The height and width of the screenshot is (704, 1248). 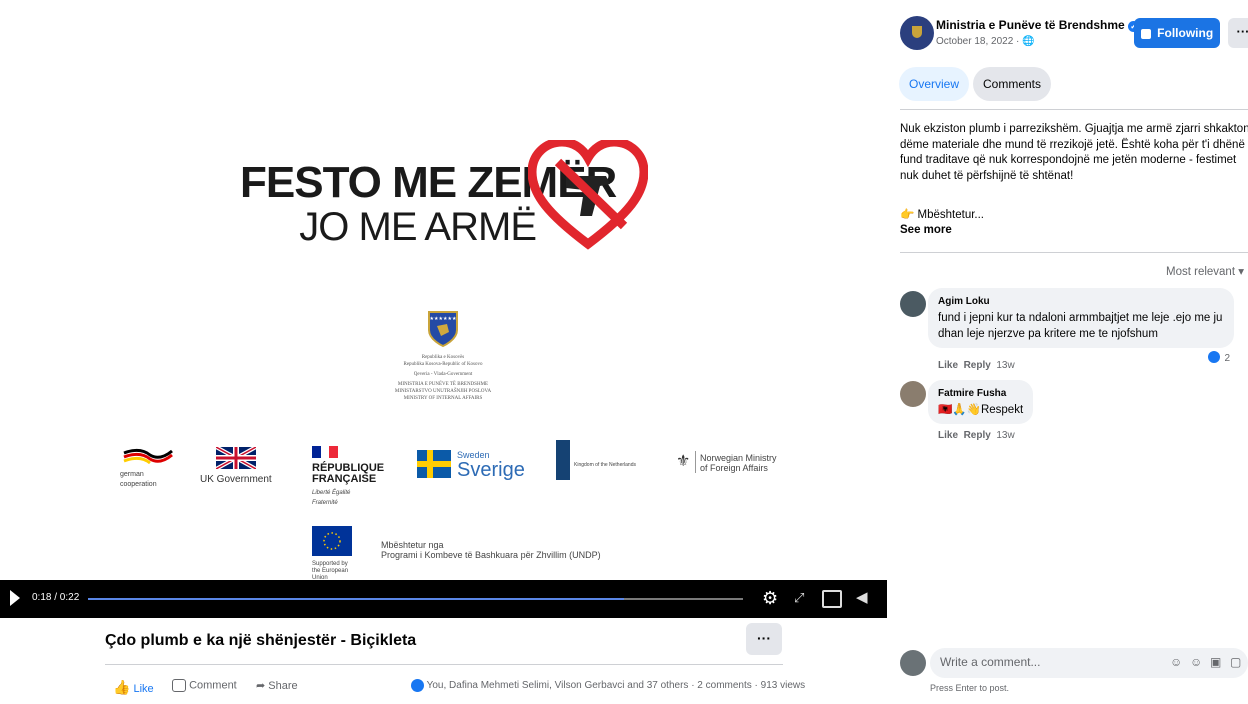 What do you see at coordinates (213, 685) in the screenshot?
I see `comment-label: Comment` at bounding box center [213, 685].